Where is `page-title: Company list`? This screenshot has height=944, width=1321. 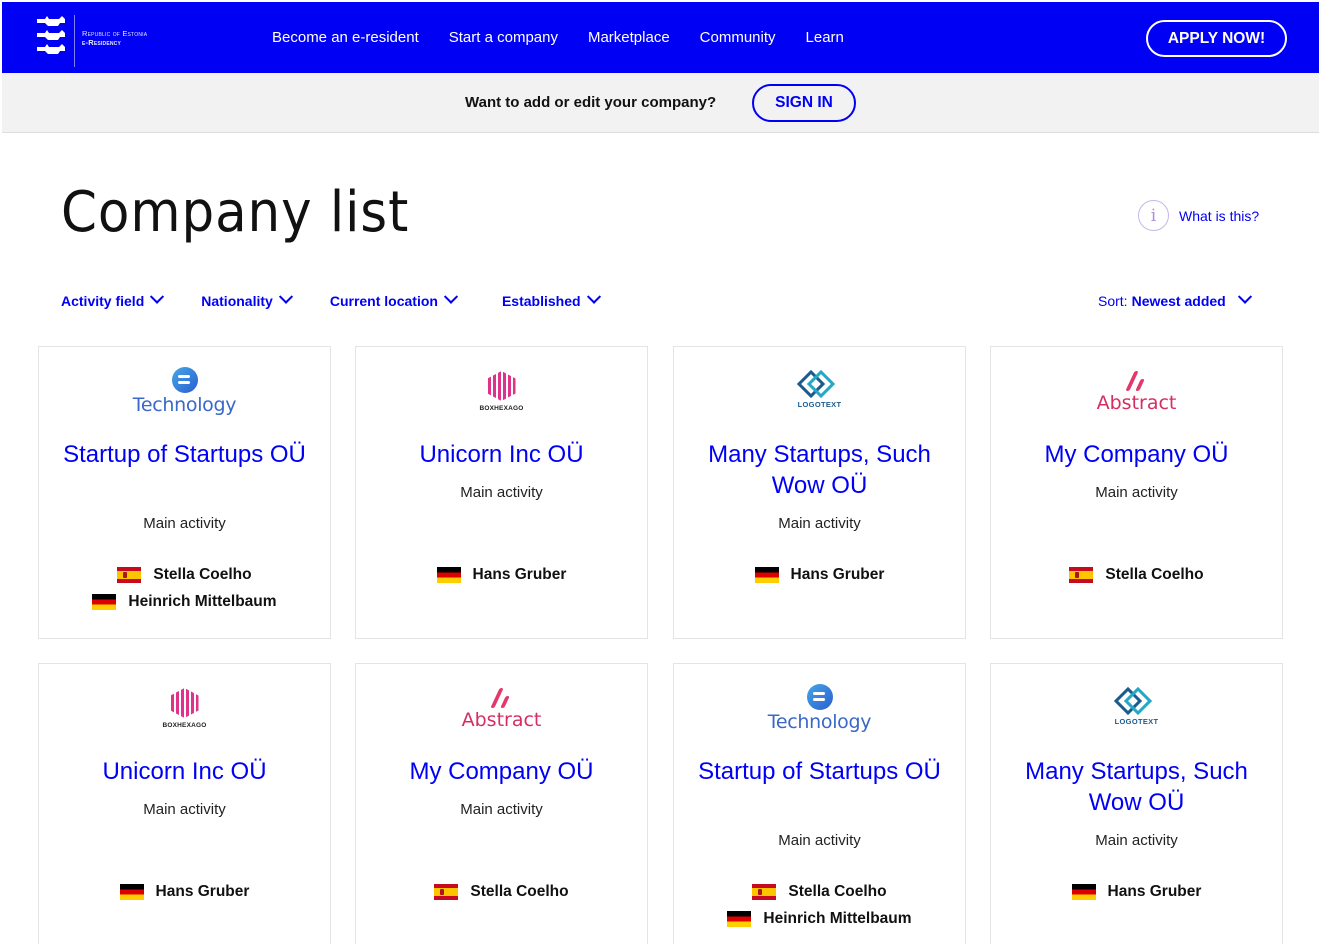
page-title: Company list is located at coordinates (235, 212).